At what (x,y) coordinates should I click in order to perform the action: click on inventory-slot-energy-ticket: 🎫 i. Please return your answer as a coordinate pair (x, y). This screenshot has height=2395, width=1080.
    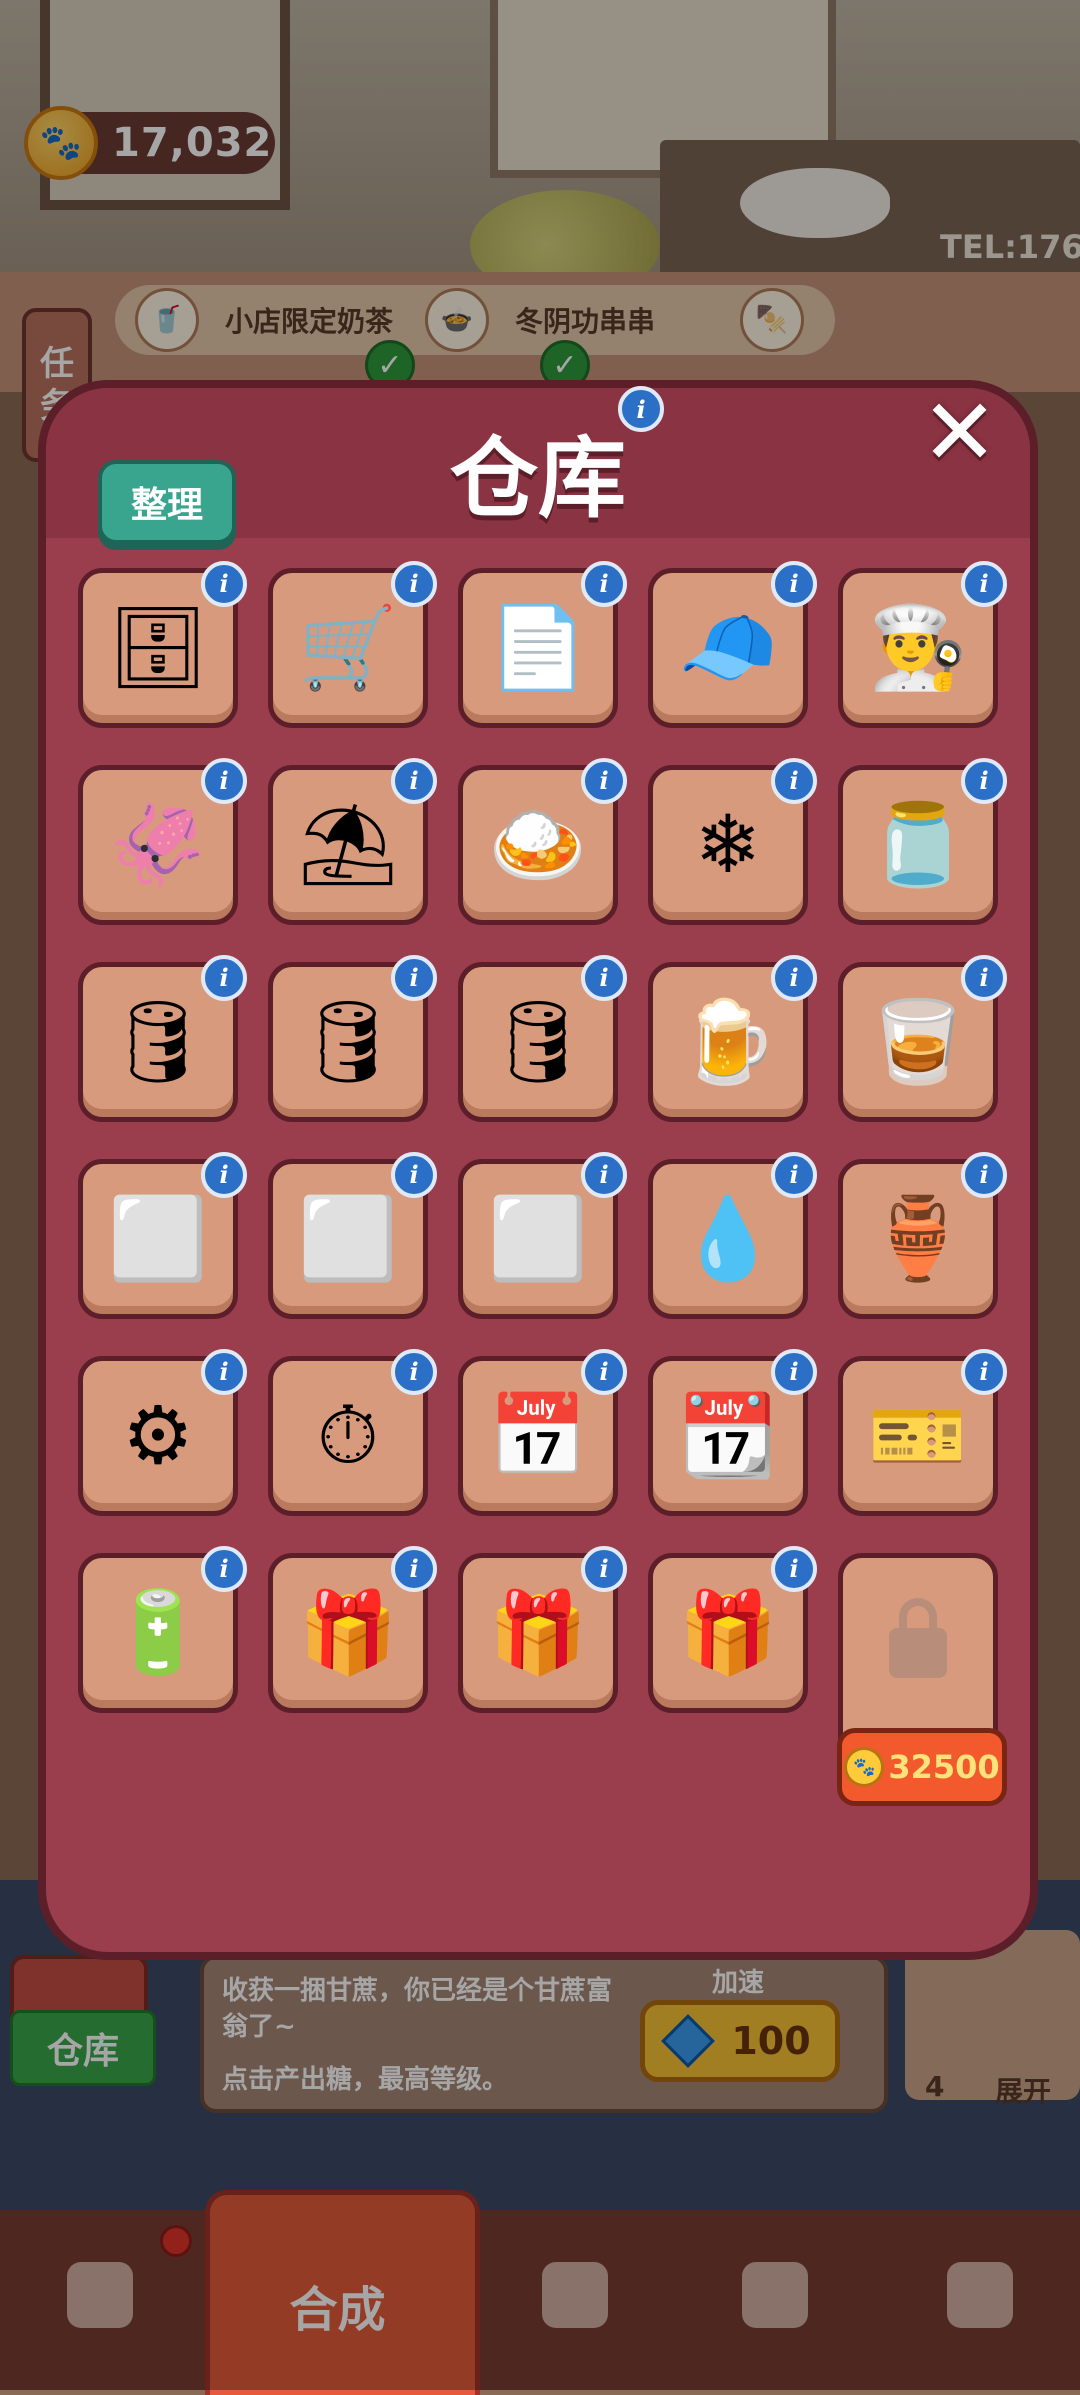
    Looking at the image, I should click on (922, 1432).